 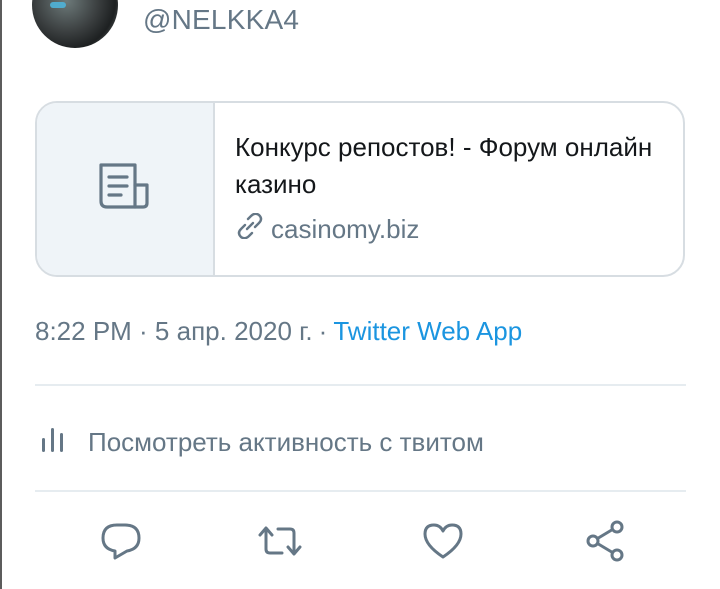 I want to click on card-thumbnail, so click(x=126, y=189).